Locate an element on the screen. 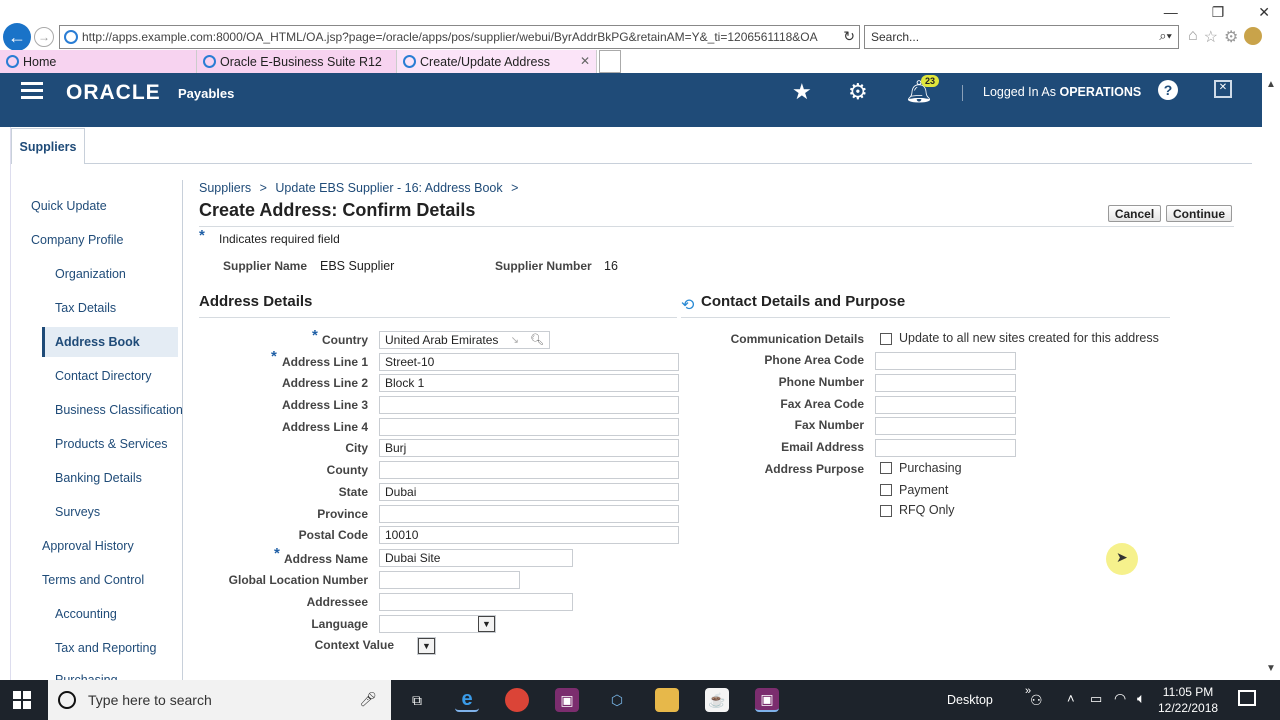 This screenshot has width=1280, height=720. user-avatar-icon is located at coordinates (1253, 36).